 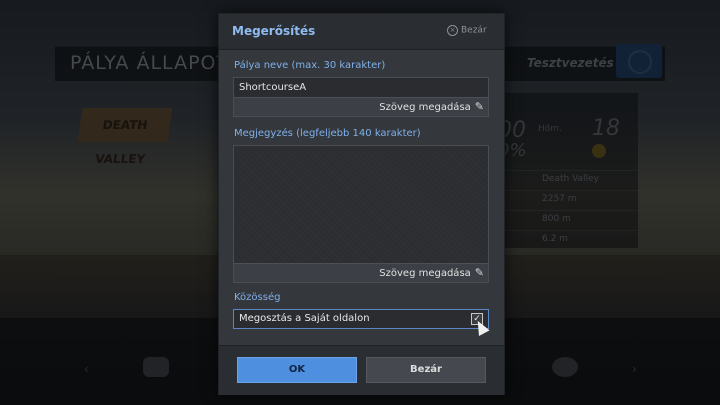 I want to click on track-name-edit-button: Szöveg megadása ✎, so click(x=431, y=106).